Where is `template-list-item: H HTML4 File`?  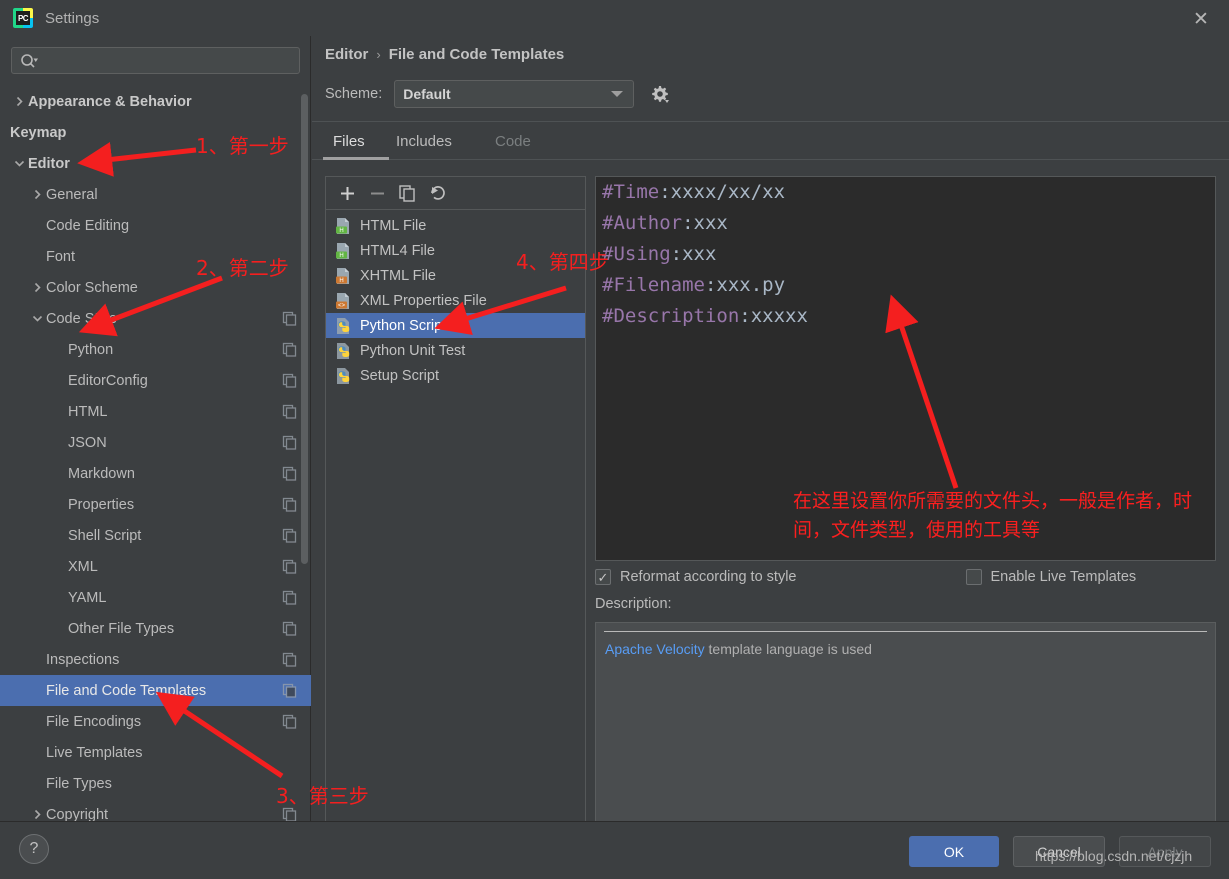 template-list-item: H HTML4 File is located at coordinates (455, 250).